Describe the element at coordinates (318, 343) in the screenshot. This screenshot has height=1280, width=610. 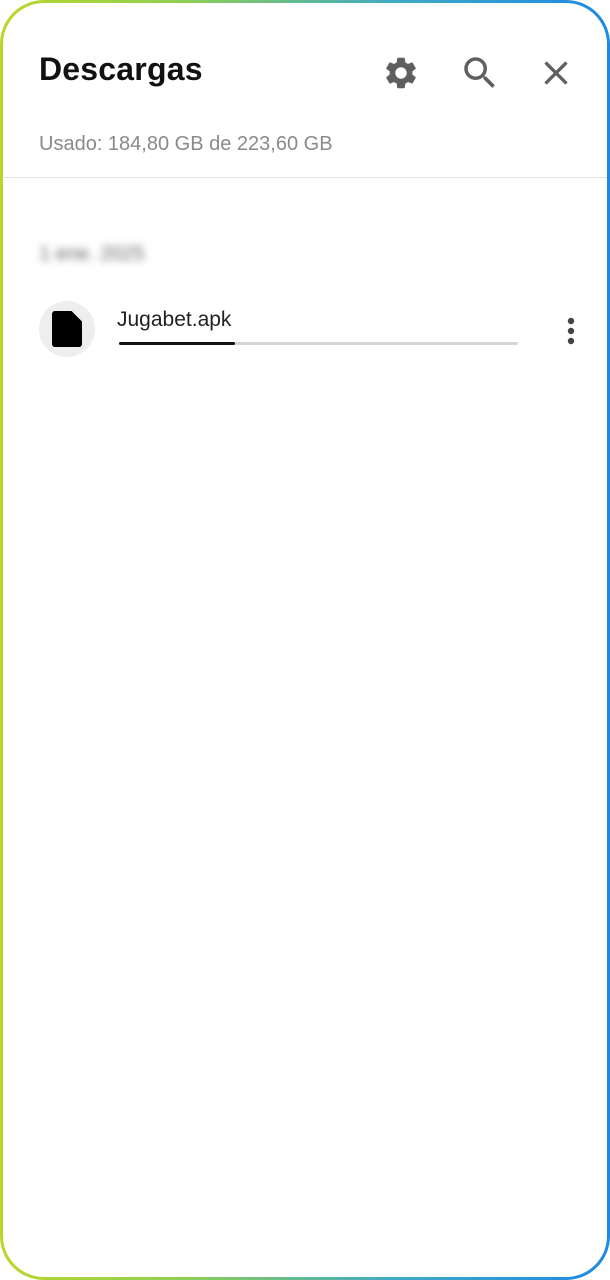
I see `download-progress-bar` at that location.